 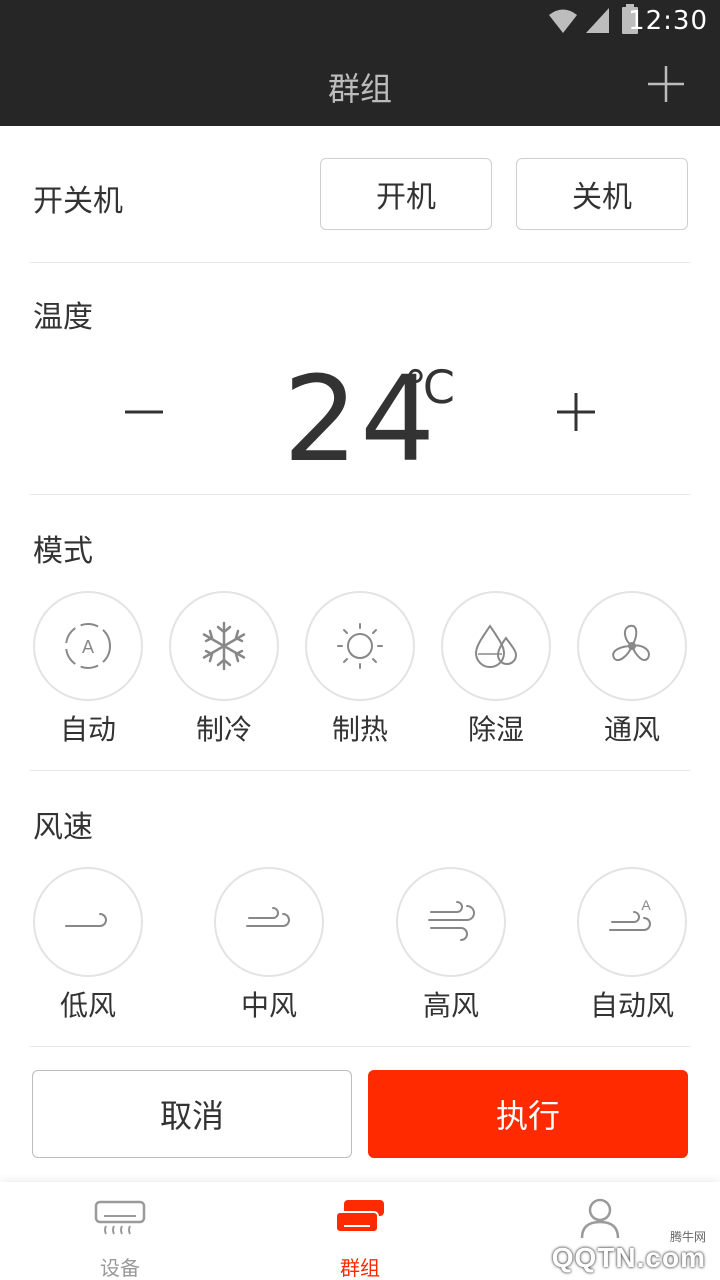 What do you see at coordinates (63, 827) in the screenshot?
I see `fan-speed-label: 风速` at bounding box center [63, 827].